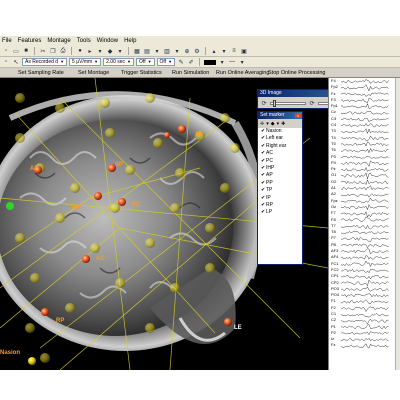 The width and height of the screenshot is (400, 400). I want to click on play-icon: ▸, so click(90, 51).